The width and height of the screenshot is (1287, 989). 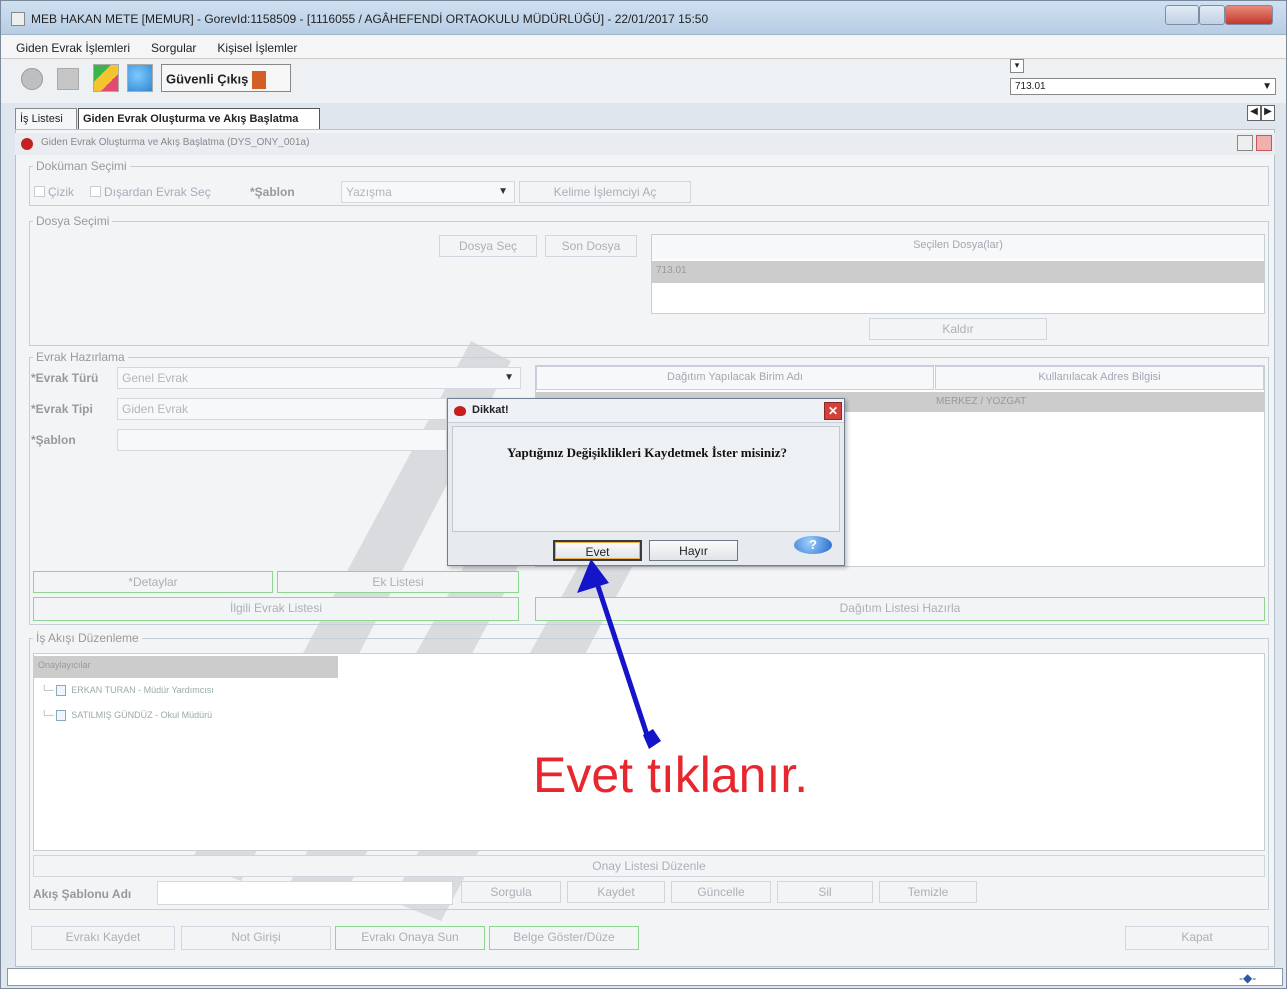 What do you see at coordinates (61, 192) in the screenshot?
I see `cizik-label: Çizik` at bounding box center [61, 192].